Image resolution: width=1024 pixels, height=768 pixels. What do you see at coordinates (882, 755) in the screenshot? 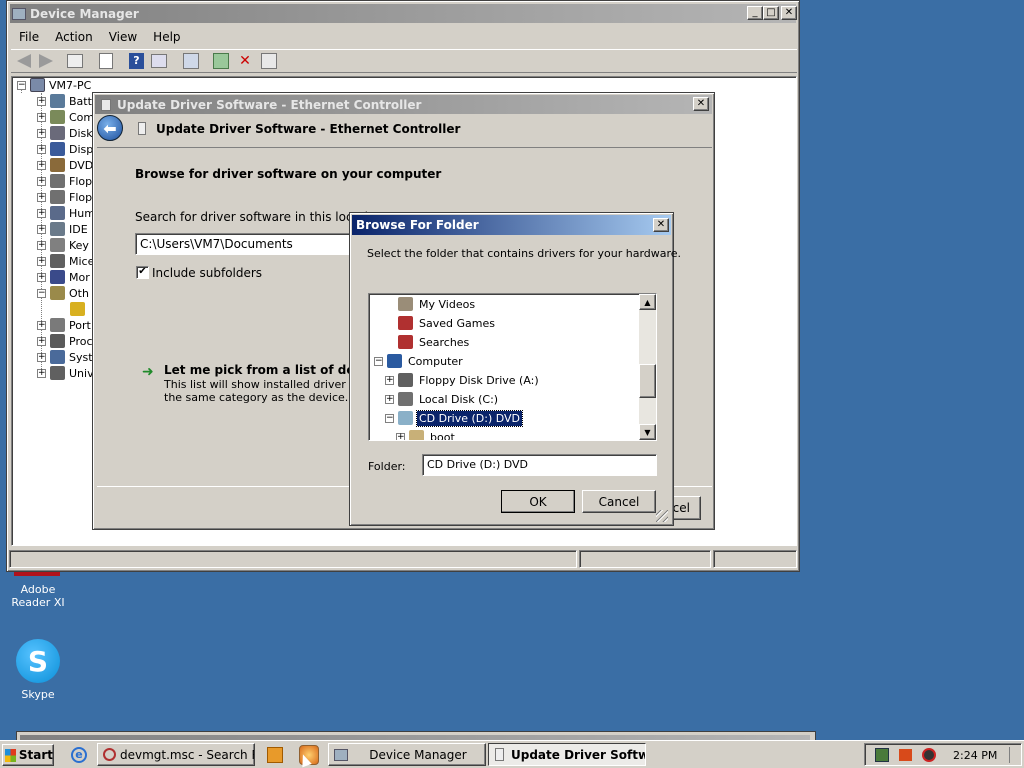
I see `network-icon` at bounding box center [882, 755].